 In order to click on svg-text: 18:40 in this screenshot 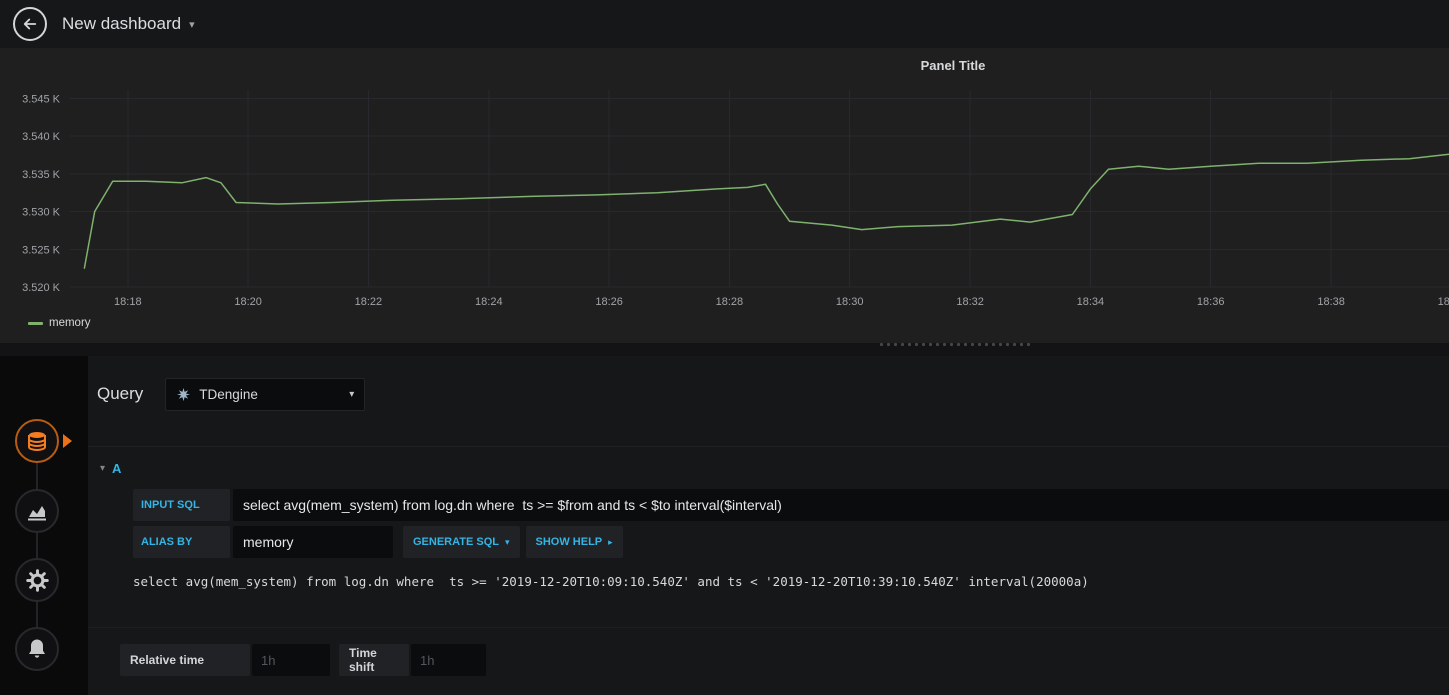, I will do `click(1443, 302)`.